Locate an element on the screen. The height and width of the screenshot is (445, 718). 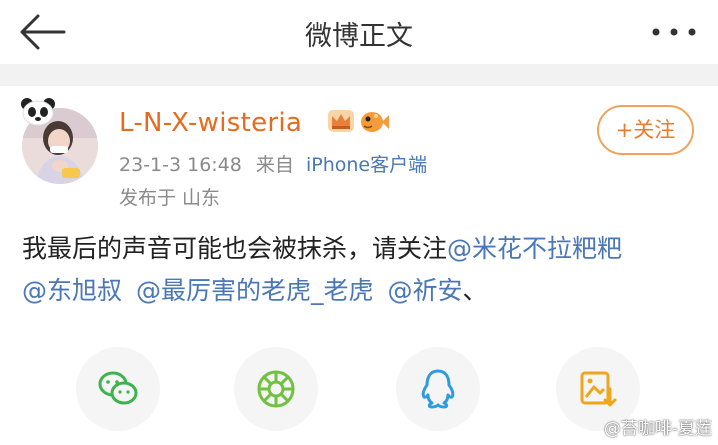
mention-link: @最厉害的老虎_老虎 is located at coordinates (255, 290).